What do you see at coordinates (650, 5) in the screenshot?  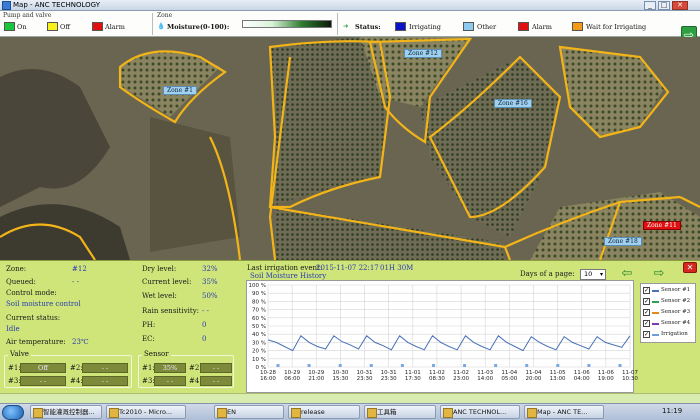 I see `minimize-button: _` at bounding box center [650, 5].